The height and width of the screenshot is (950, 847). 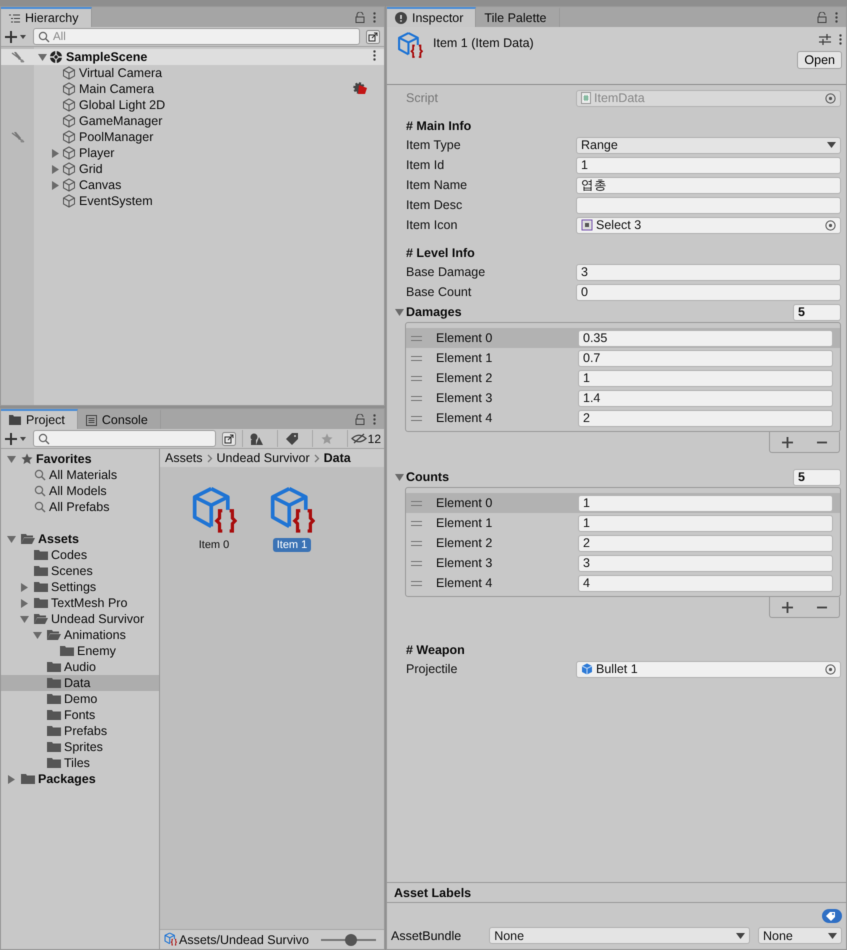 I want to click on asset-name: Item 1, so click(x=292, y=545).